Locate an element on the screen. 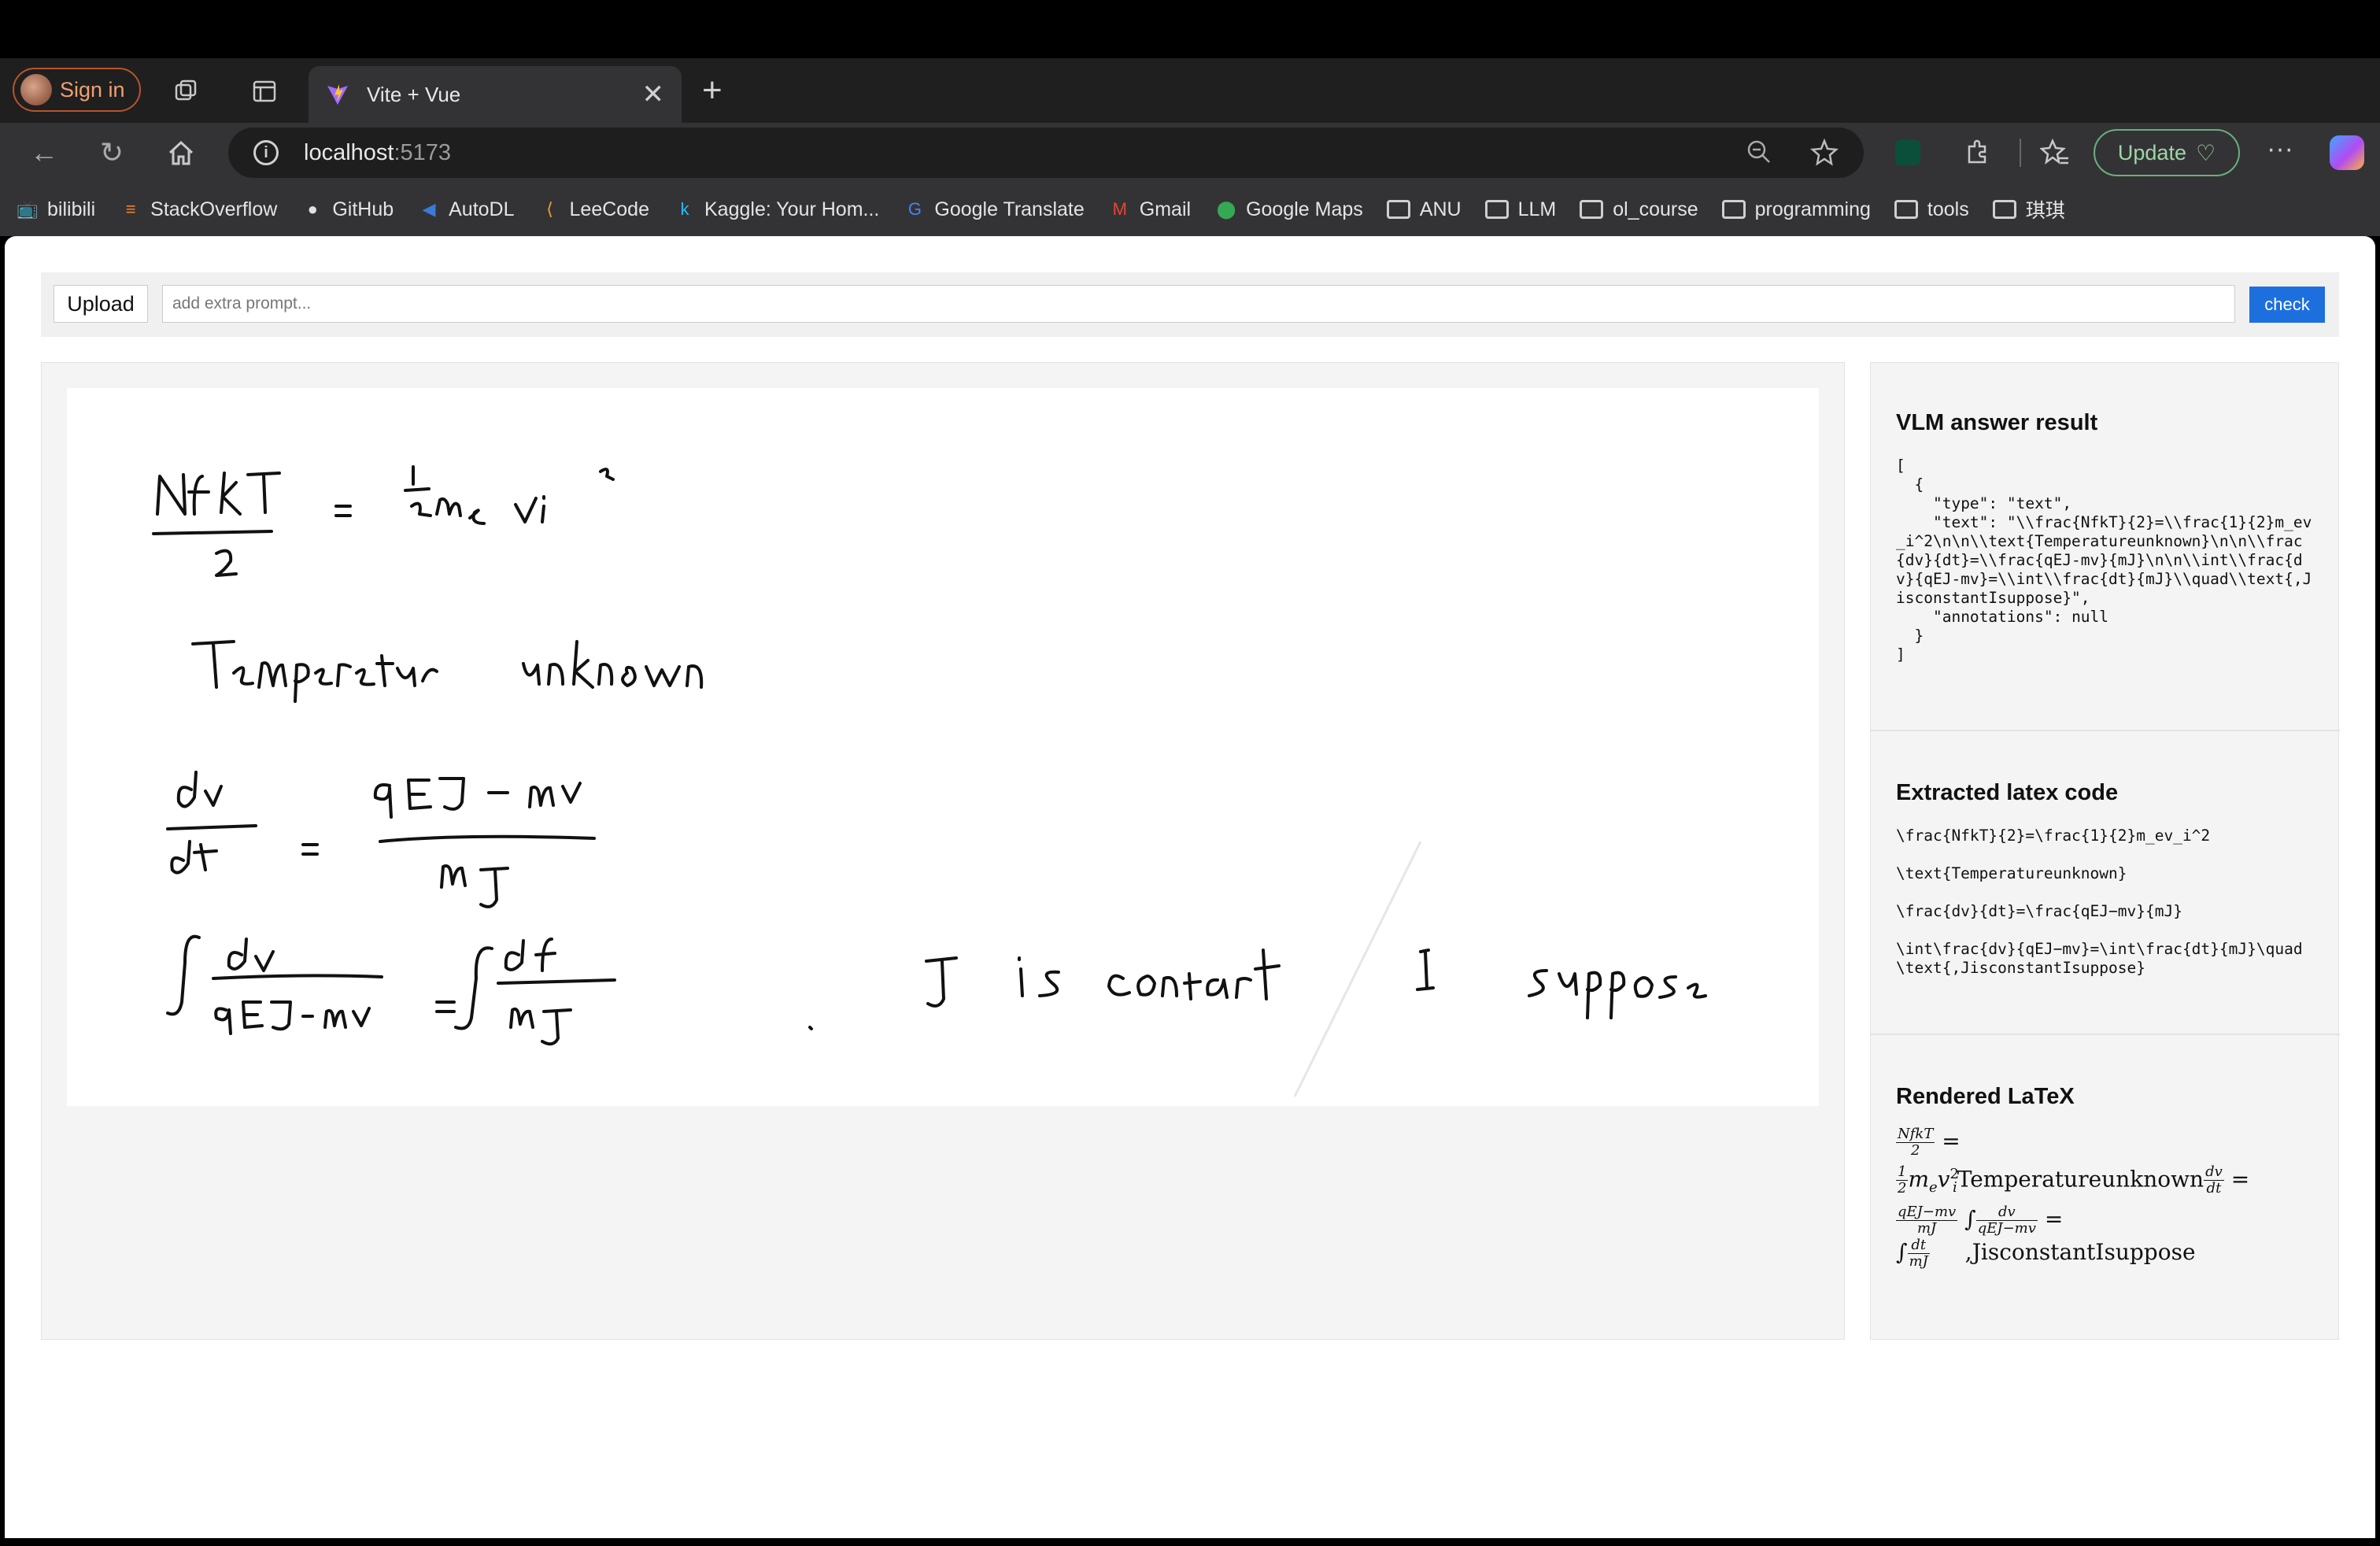  bookmark-item: ⟨ LeeCode is located at coordinates (593, 209).